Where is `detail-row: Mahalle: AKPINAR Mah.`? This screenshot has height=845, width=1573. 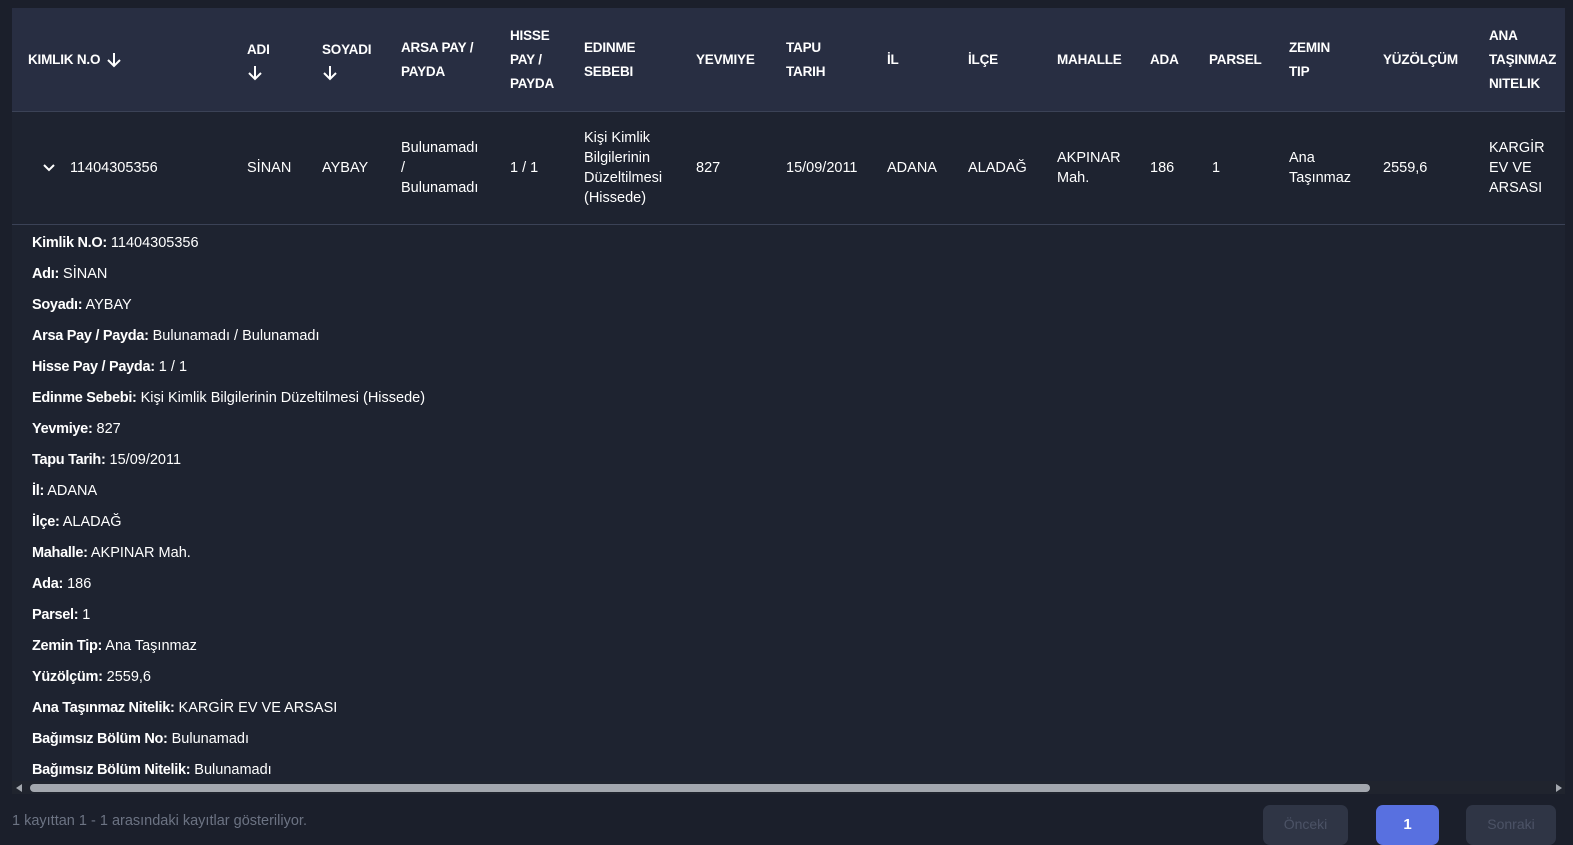
detail-row: Mahalle: AKPINAR Mah. is located at coordinates (782, 558).